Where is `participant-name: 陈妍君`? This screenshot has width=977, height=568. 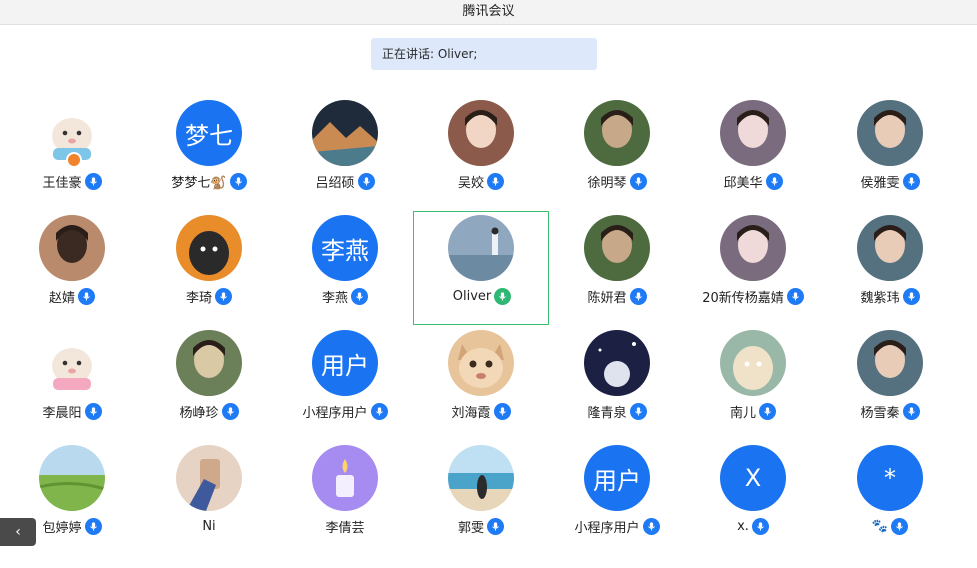 participant-name: 陈妍君 is located at coordinates (607, 298).